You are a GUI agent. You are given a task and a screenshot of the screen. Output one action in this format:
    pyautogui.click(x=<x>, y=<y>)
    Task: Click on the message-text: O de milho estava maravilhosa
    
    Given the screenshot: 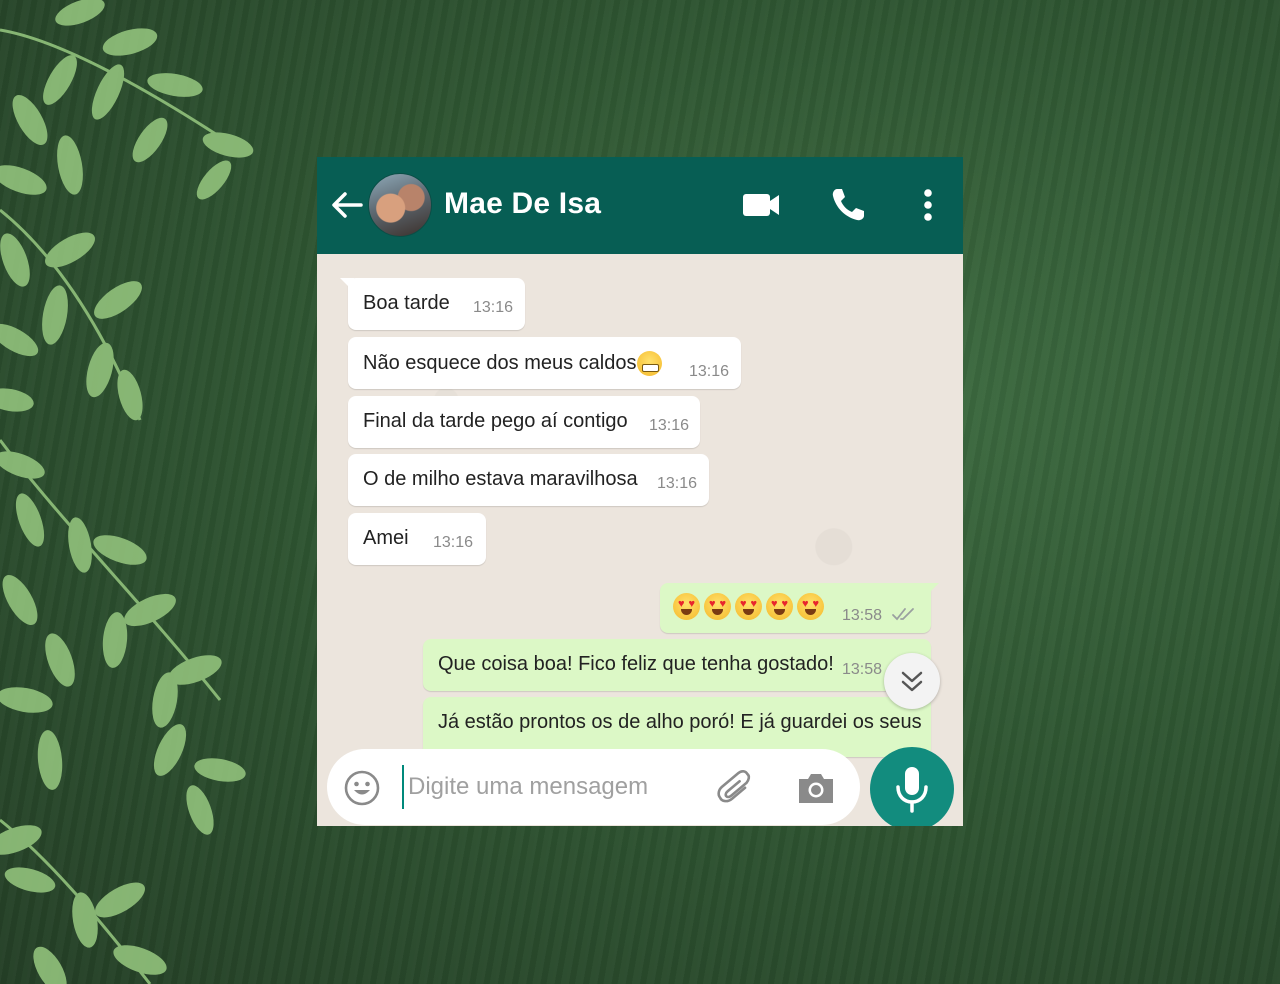 What is the action you would take?
    pyautogui.click(x=500, y=479)
    